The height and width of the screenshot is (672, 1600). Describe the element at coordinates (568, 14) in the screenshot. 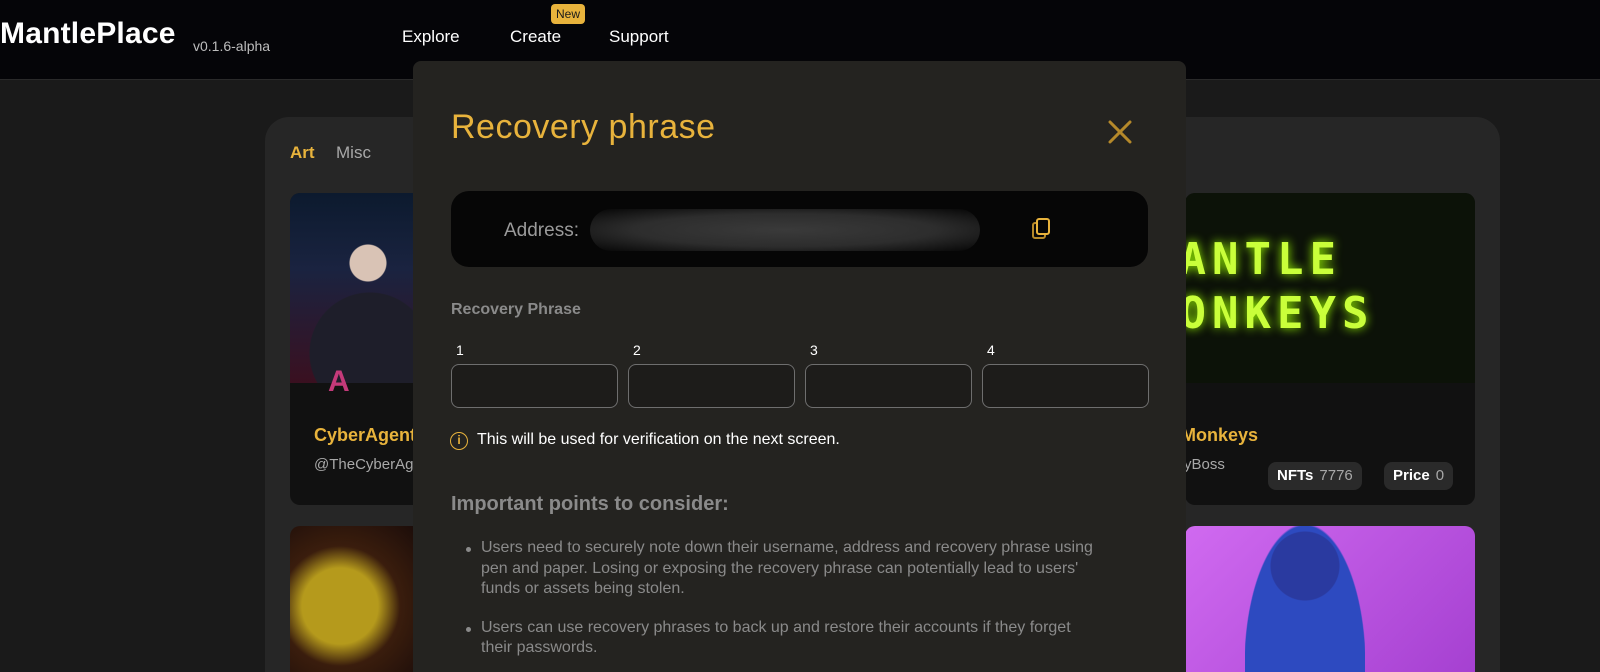

I see `new-badge: New` at that location.